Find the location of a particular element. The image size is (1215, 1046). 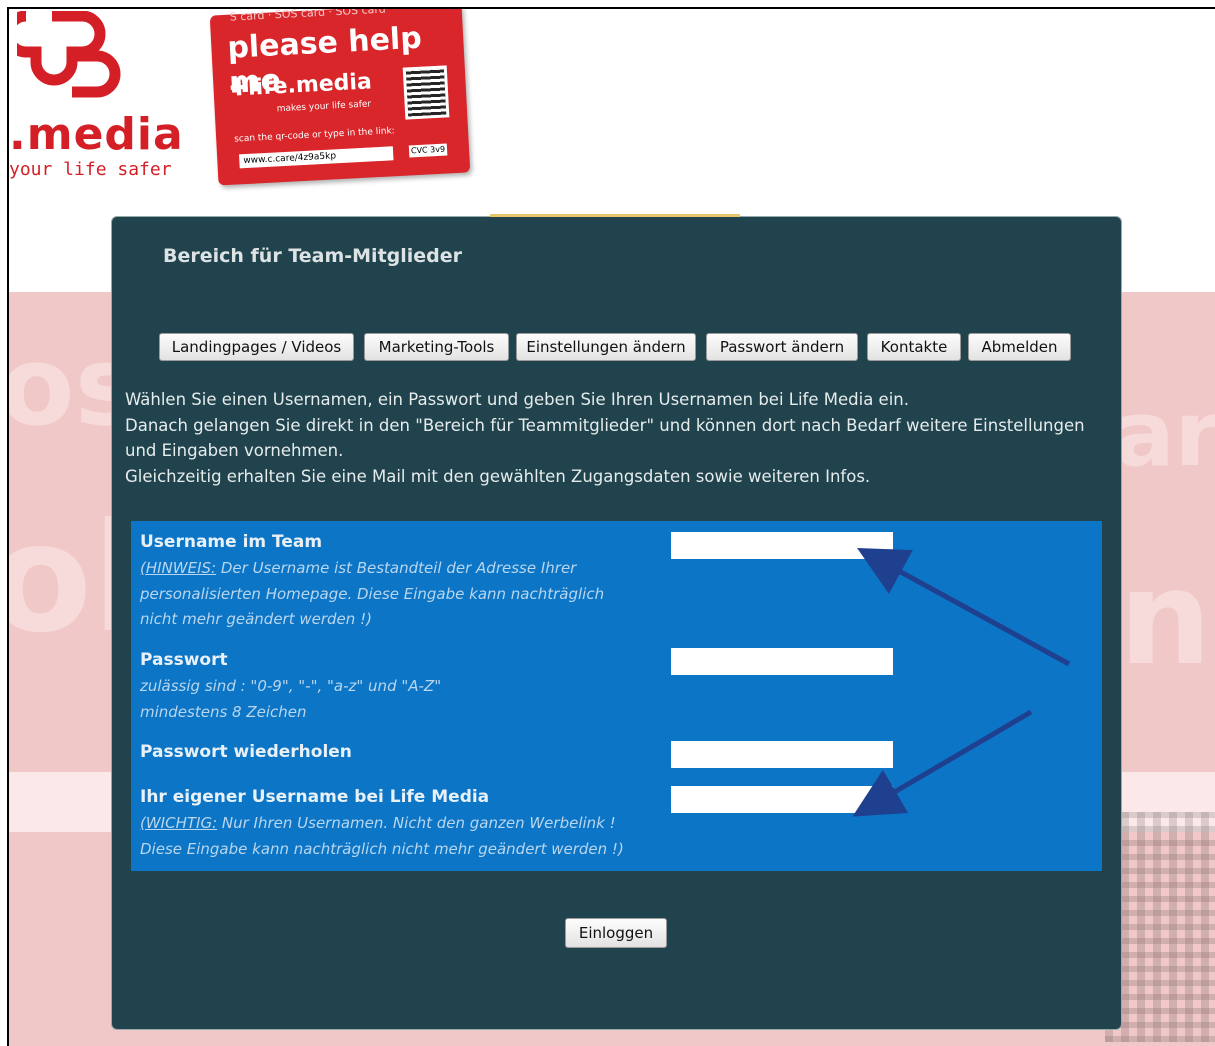

nav-marketing-tools: Marketing-Tools is located at coordinates (436, 347).